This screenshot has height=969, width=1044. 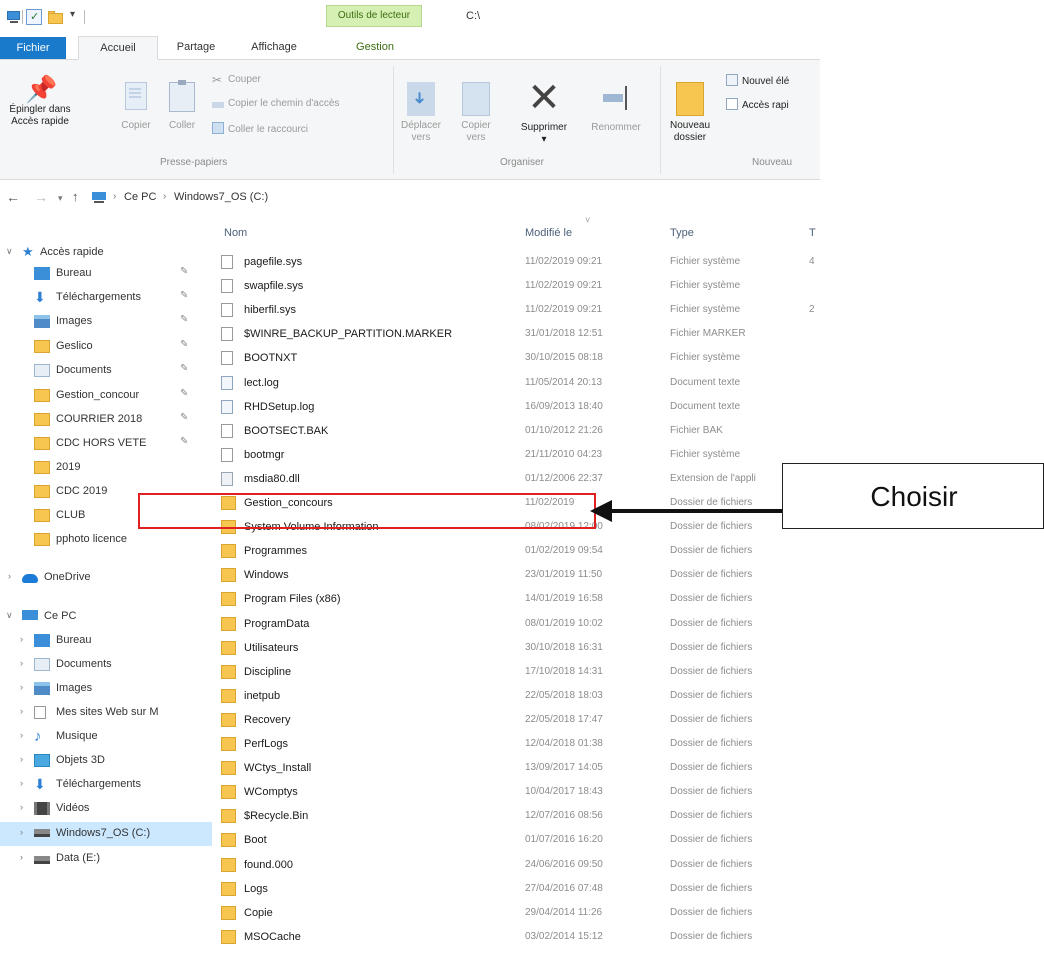 I want to click on nav-pc-objets-3d: › Objets 3D, so click(x=106, y=761).